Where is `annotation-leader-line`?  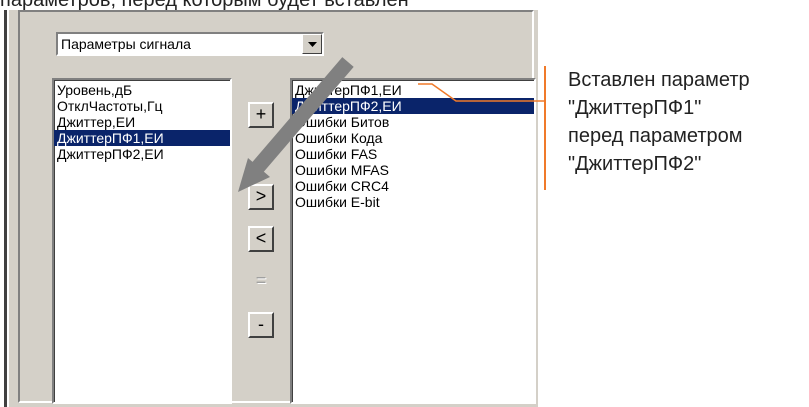
annotation-leader-line is located at coordinates (481, 92).